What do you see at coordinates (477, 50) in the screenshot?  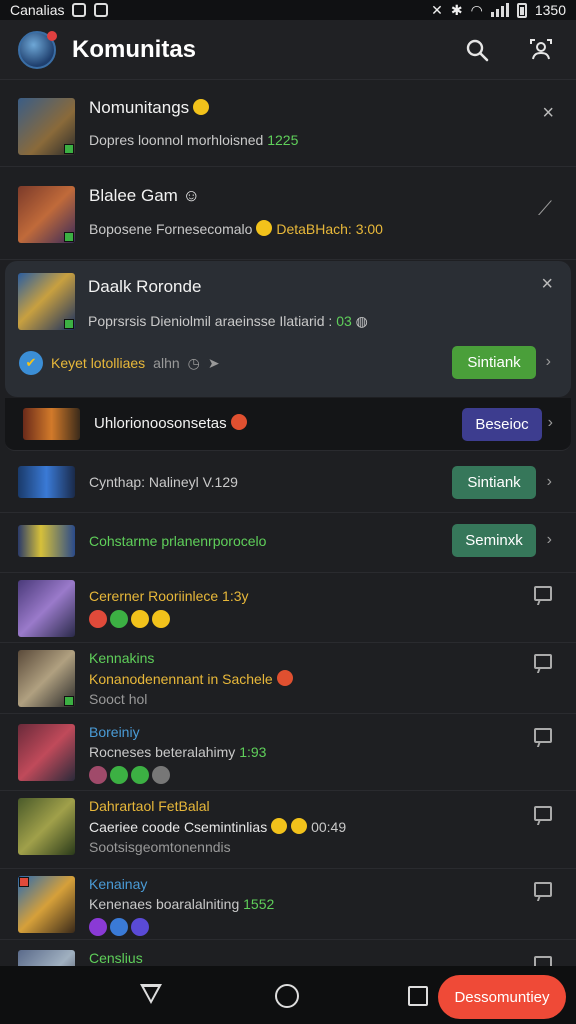 I see `search-icon` at bounding box center [477, 50].